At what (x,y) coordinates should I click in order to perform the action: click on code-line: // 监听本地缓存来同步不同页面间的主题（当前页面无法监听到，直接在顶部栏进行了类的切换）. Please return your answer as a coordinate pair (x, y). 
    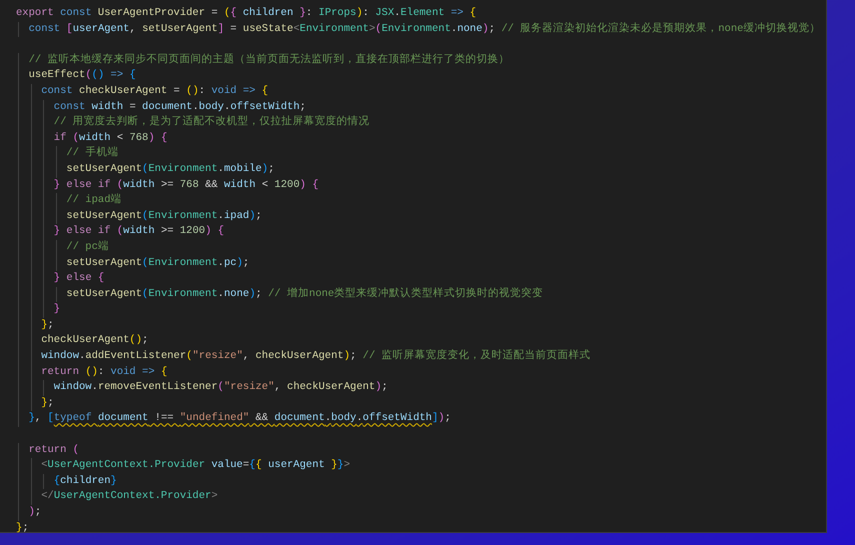
    Looking at the image, I should click on (421, 60).